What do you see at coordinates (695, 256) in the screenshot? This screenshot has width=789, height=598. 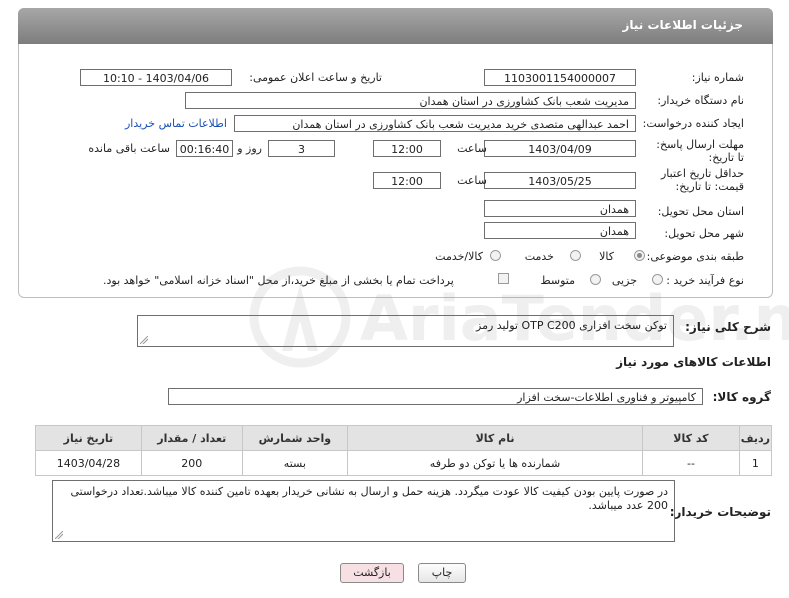 I see `category-label: طبقه بندی موضوعی:` at bounding box center [695, 256].